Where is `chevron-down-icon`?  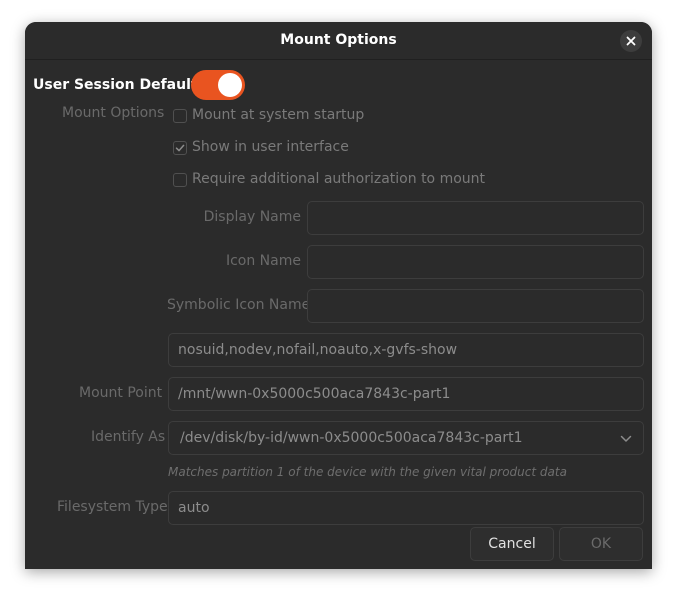
chevron-down-icon is located at coordinates (626, 438).